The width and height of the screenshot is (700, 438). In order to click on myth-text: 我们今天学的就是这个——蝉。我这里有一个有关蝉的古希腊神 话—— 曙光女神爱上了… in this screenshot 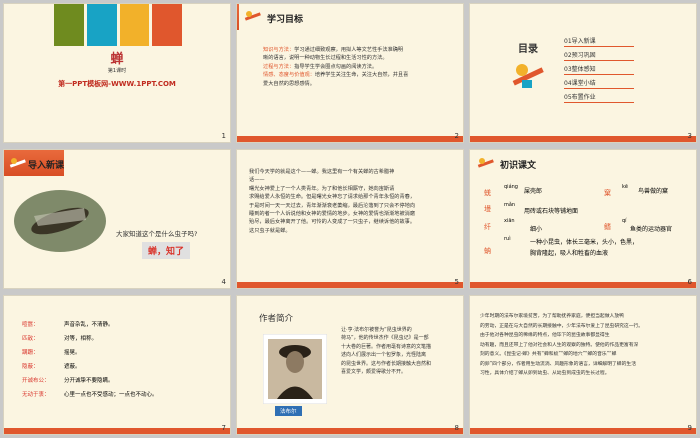, I will do `click(332, 201)`.